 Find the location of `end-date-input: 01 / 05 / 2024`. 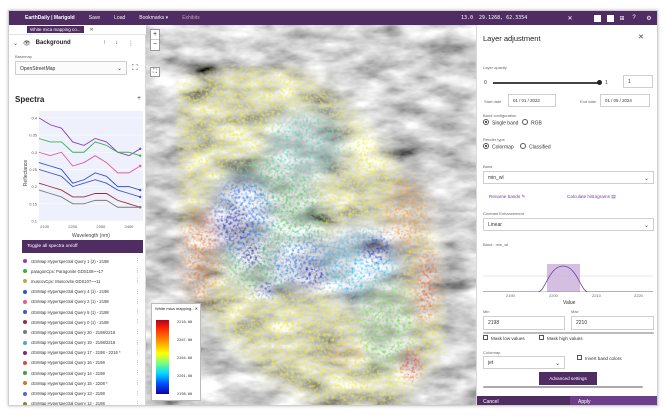

end-date-input: 01 / 05 / 2024 is located at coordinates (625, 100).